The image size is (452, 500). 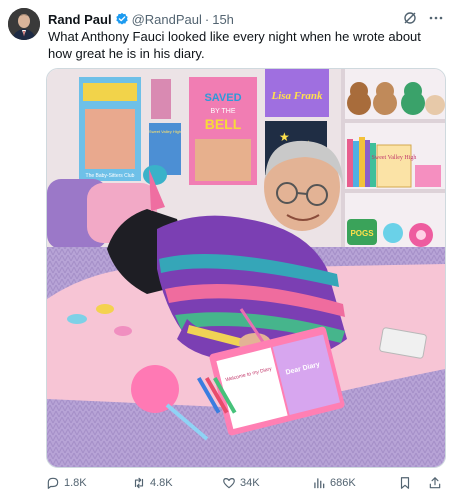 What do you see at coordinates (394, 158) in the screenshot?
I see `book-sweet-valley: Sweet Valley High` at bounding box center [394, 158].